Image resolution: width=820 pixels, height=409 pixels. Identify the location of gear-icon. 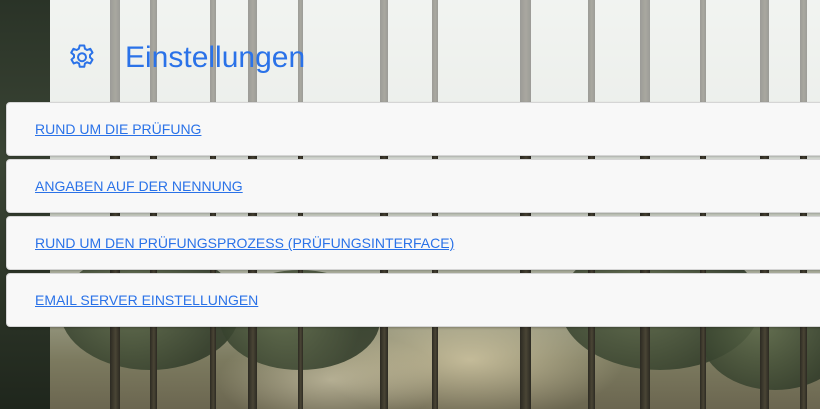
(82, 58).